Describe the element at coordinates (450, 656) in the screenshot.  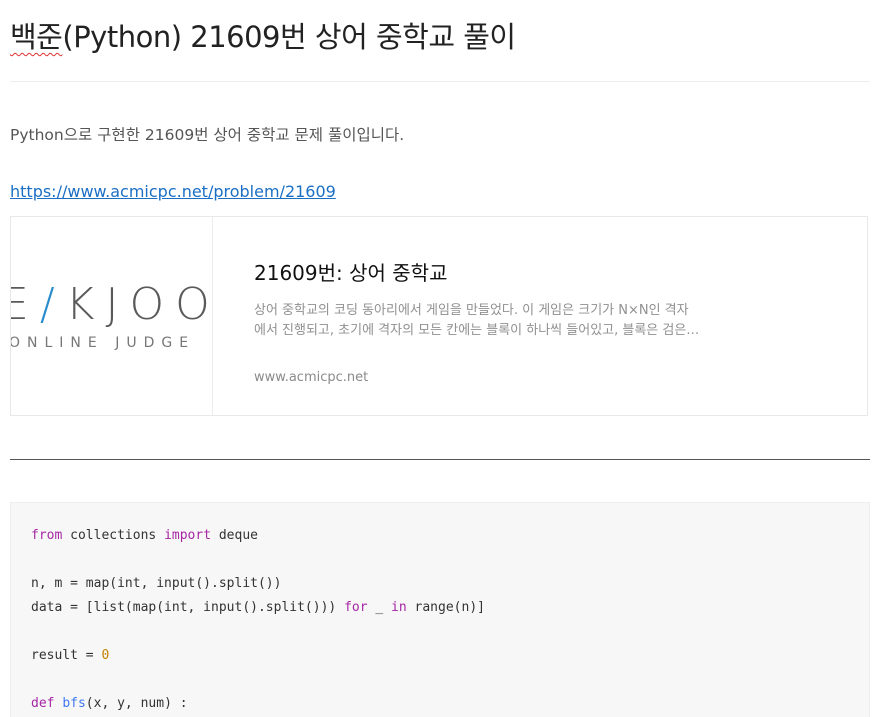
I see `code-line: result = 0` at that location.